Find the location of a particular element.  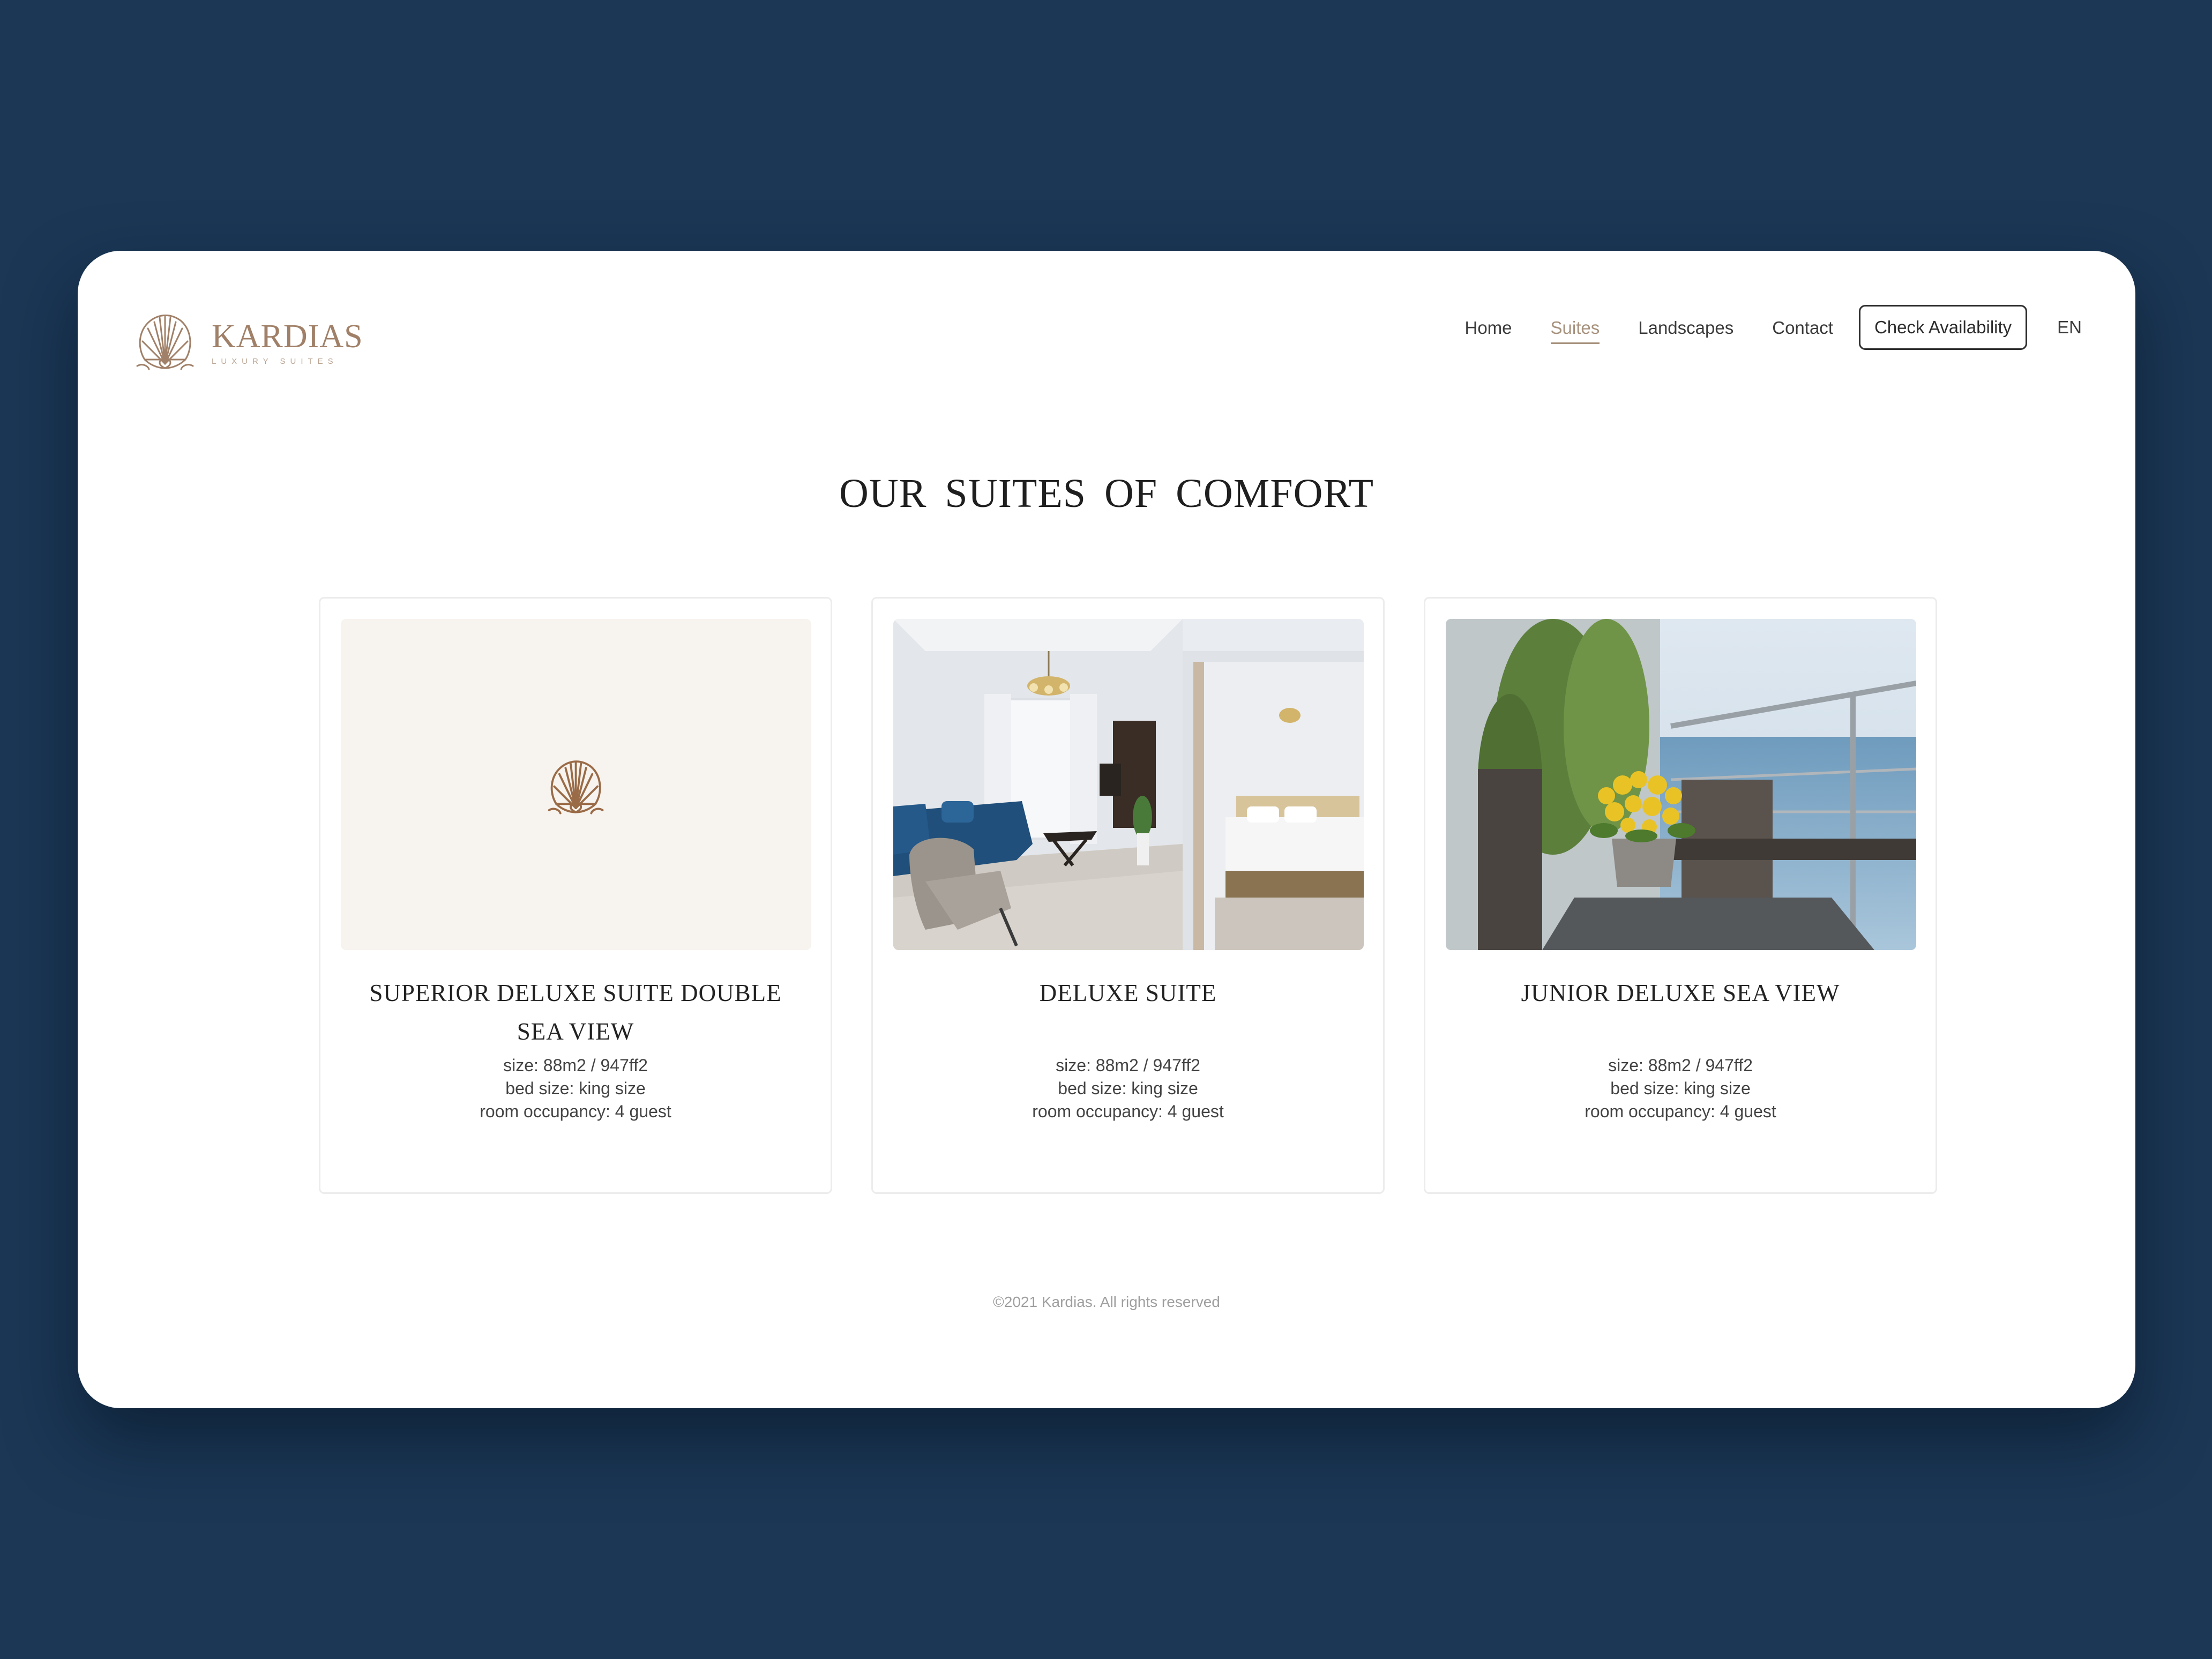

nav-suites: Suites is located at coordinates (1575, 331).